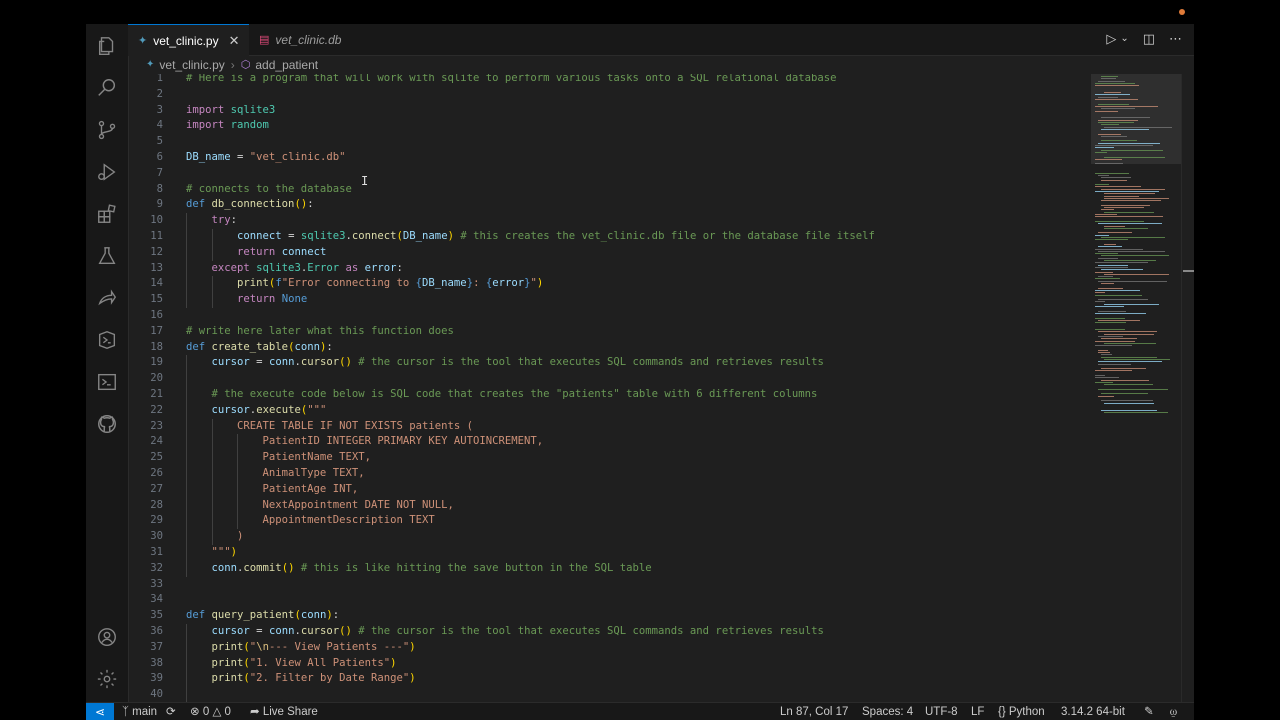  Describe the element at coordinates (609, 111) in the screenshot. I see `code-line: 3 import sqlite3` at that location.